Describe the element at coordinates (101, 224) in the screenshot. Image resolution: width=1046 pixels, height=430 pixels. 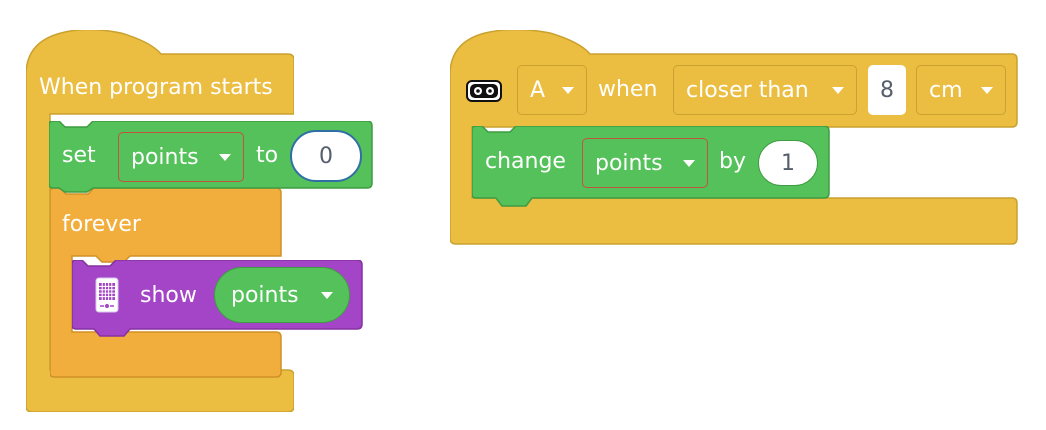
I see `forever-label: forever` at that location.